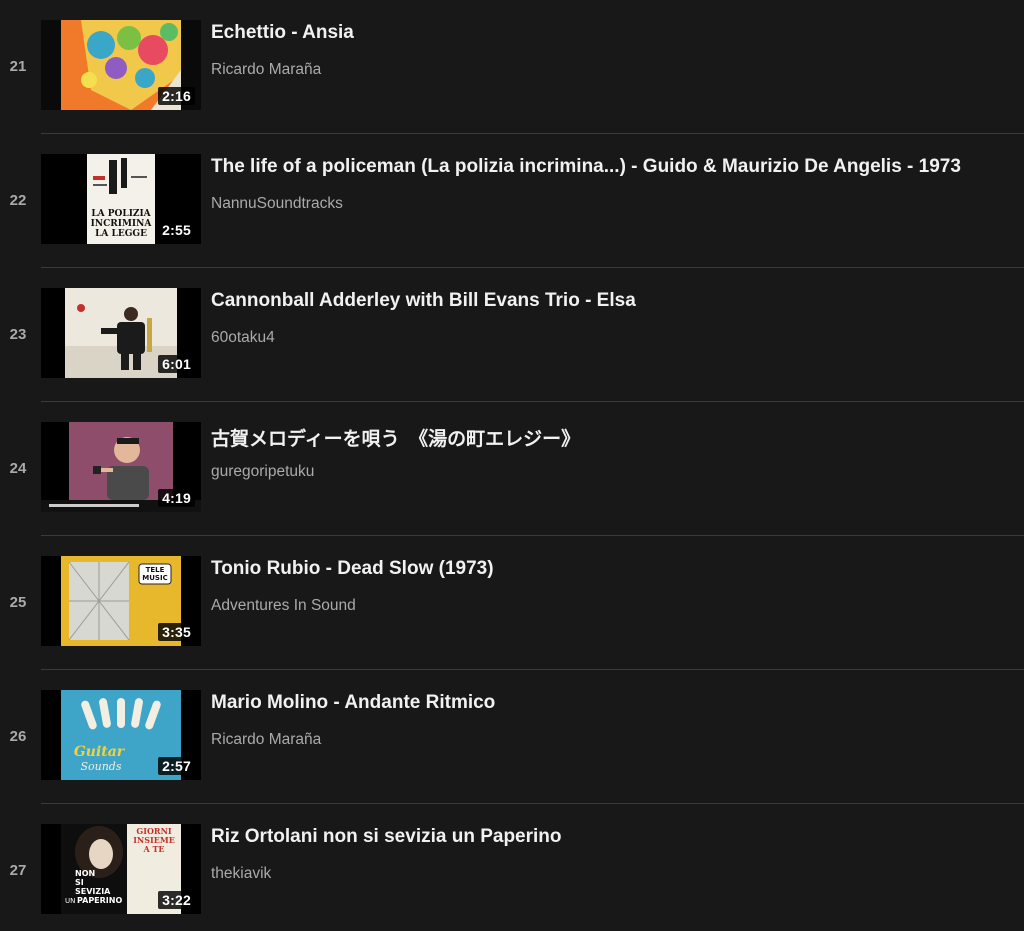  I want to click on poster-text-line-1: LA POLIZIA, so click(121, 214).